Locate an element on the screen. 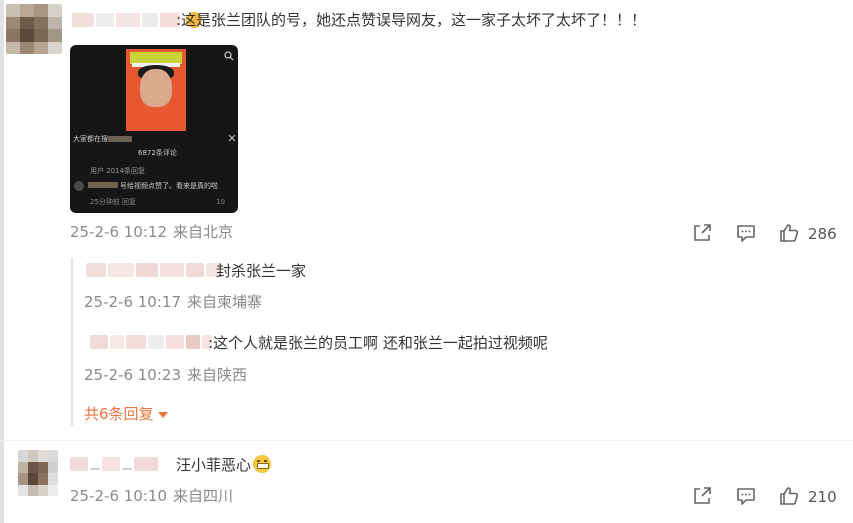 This screenshot has width=853, height=523. video-overlay-blur is located at coordinates (120, 139).